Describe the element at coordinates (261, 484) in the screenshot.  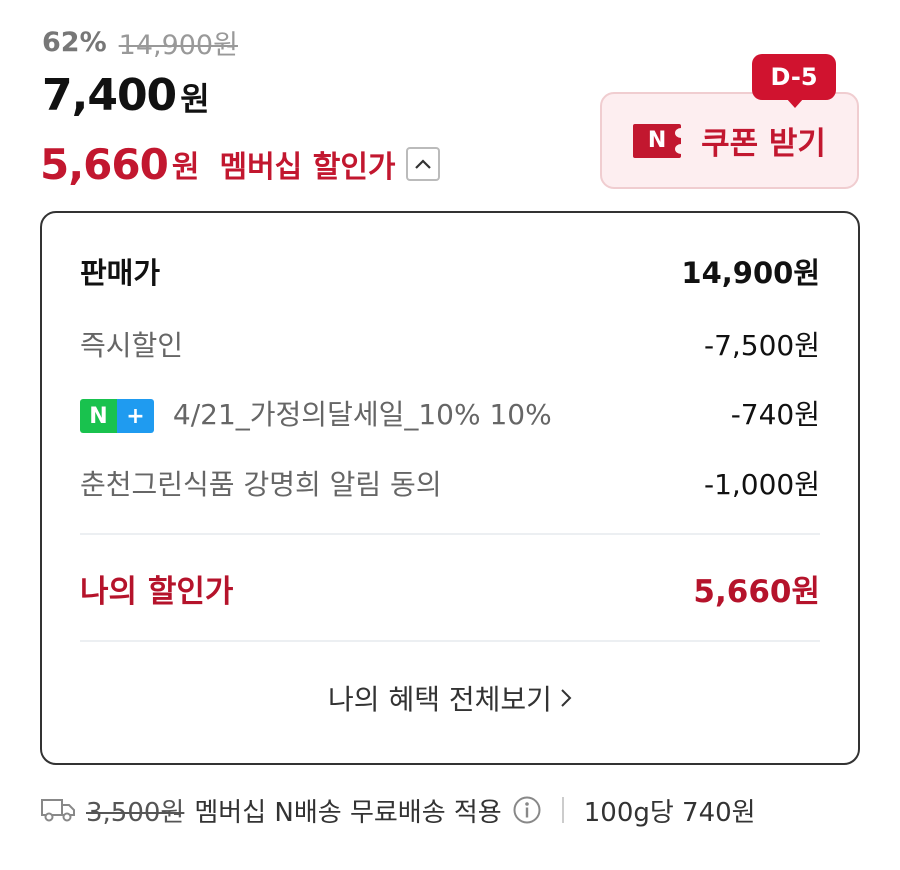
I see `agree-discount-label: 춘천그린식품 강명희 알림 동의` at that location.